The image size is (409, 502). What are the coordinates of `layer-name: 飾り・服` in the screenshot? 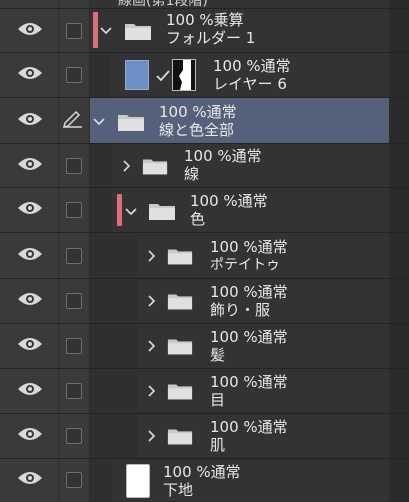 It's located at (240, 310).